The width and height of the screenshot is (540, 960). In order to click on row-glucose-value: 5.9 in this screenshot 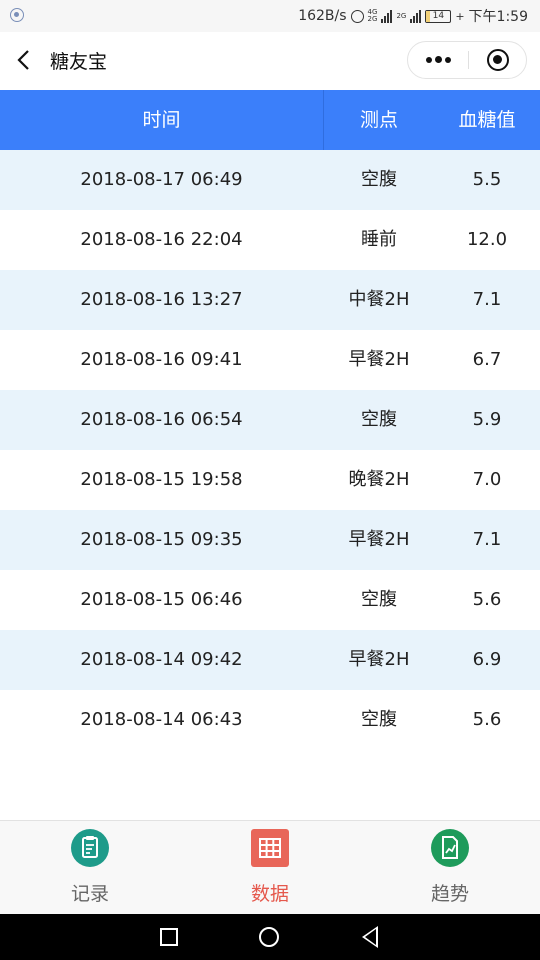, I will do `click(487, 419)`.